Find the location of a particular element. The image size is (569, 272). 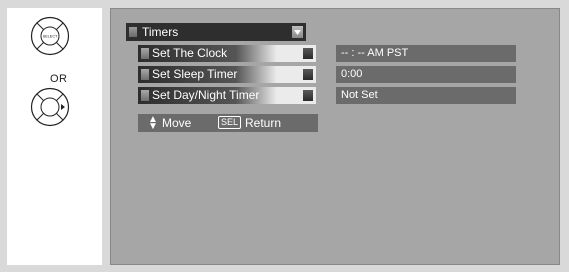

clock-value: -- : -- AM PST is located at coordinates (426, 53).